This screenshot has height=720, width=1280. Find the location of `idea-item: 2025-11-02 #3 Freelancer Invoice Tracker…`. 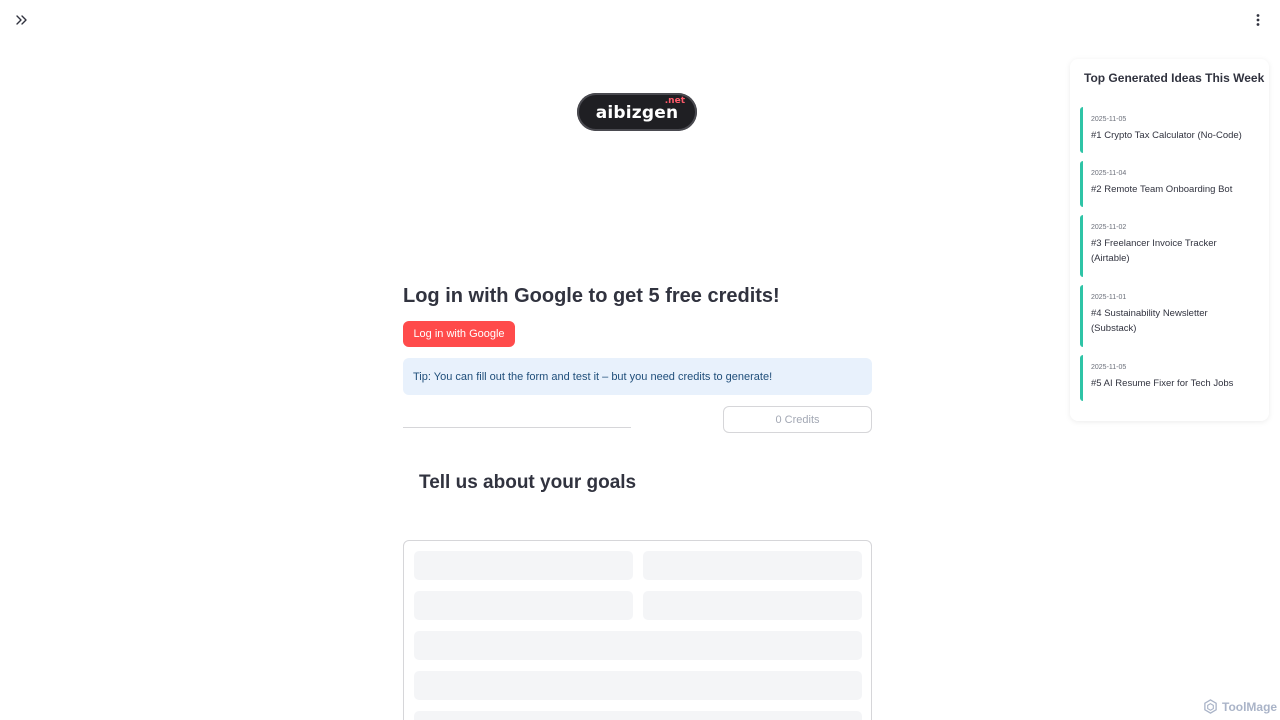

idea-item: 2025-11-02 #3 Freelancer Invoice Tracker… is located at coordinates (1167, 246).